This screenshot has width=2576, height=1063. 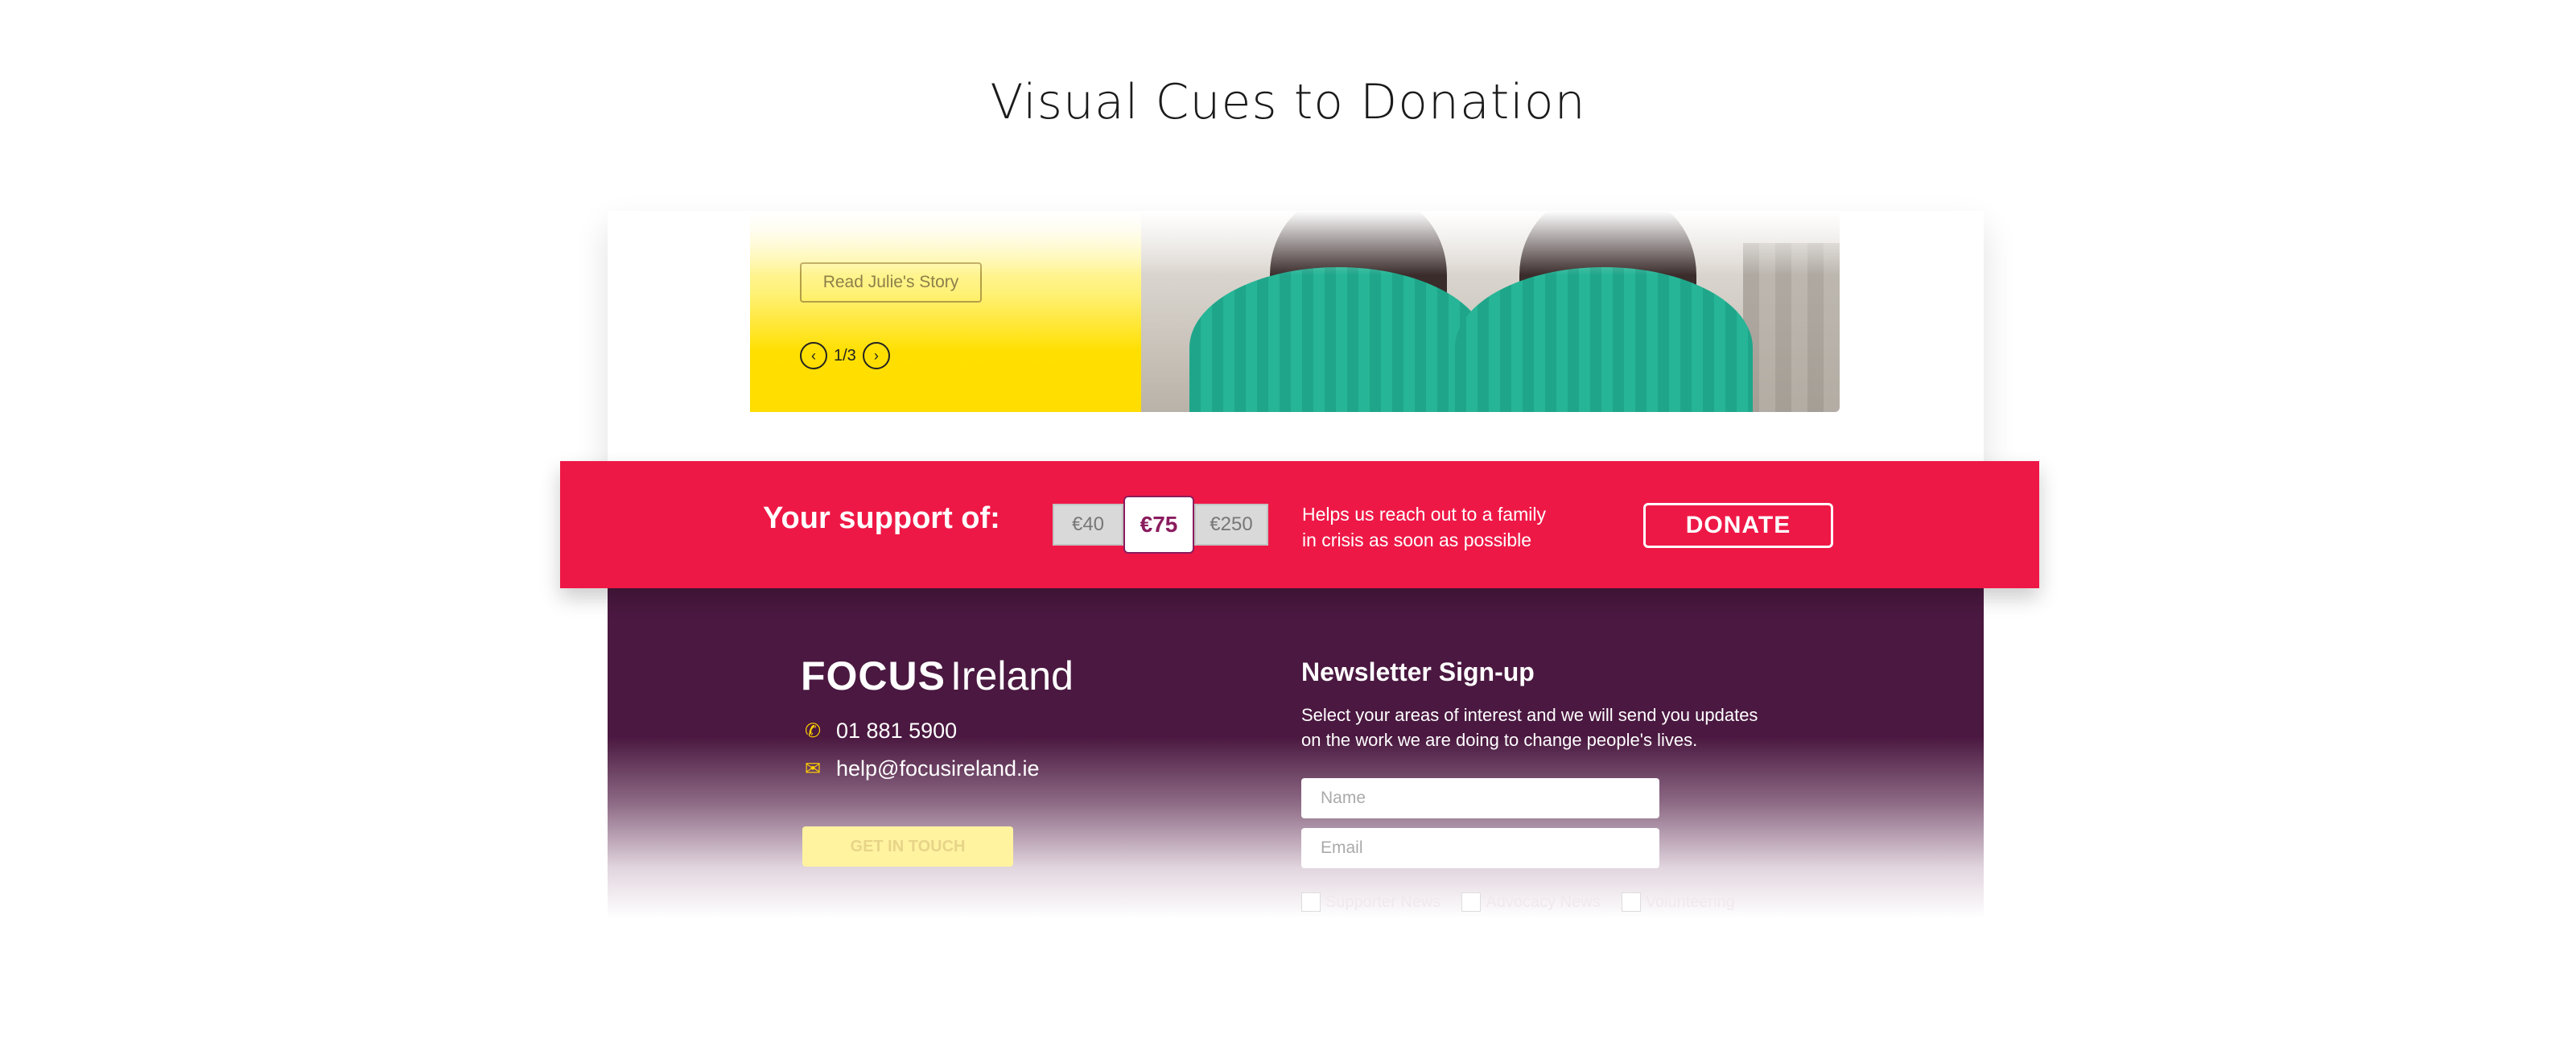 What do you see at coordinates (897, 731) in the screenshot?
I see `phone-number: 01 881 5900` at bounding box center [897, 731].